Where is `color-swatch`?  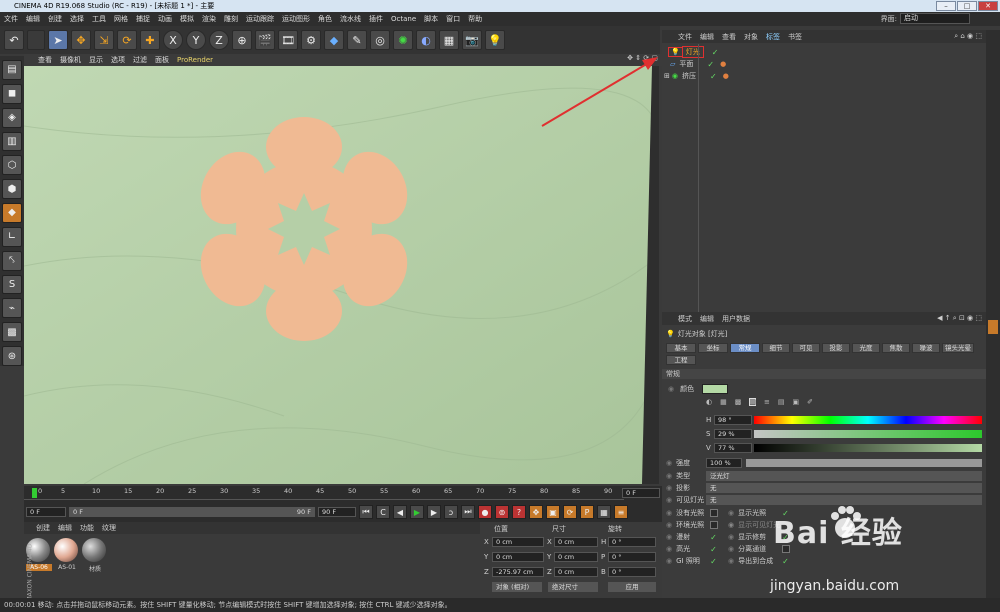
color-swatch is located at coordinates (715, 389).